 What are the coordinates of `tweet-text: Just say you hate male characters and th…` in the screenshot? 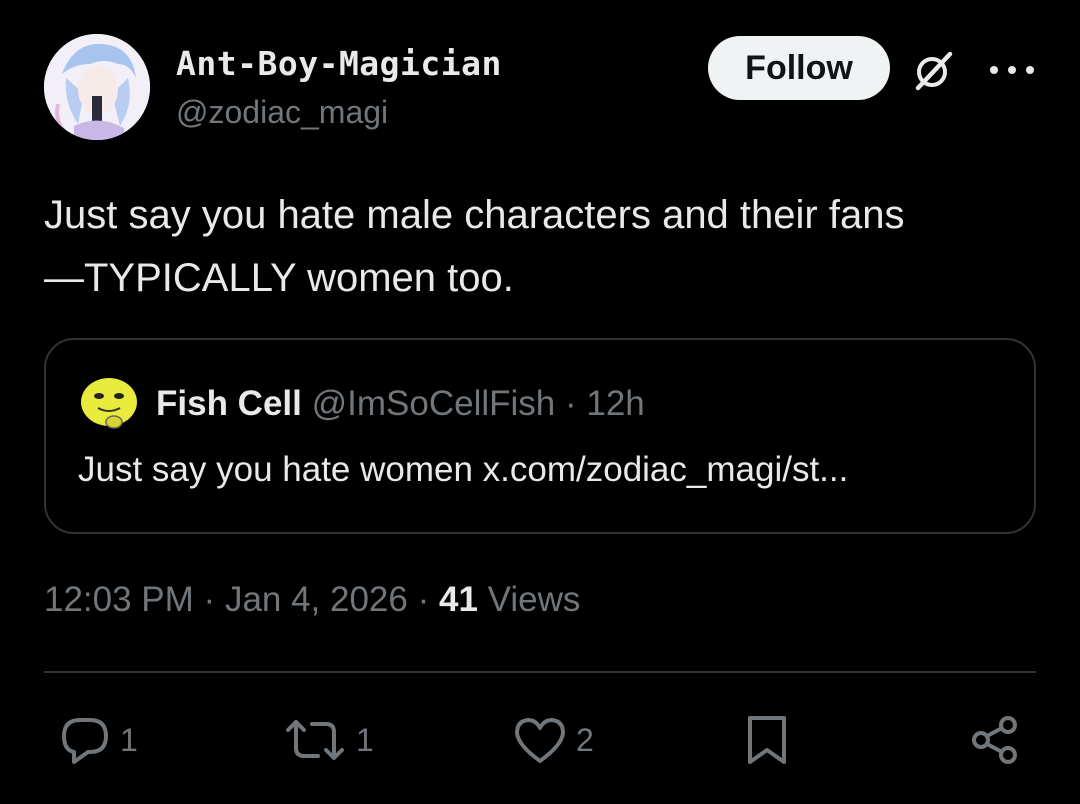 It's located at (544, 247).